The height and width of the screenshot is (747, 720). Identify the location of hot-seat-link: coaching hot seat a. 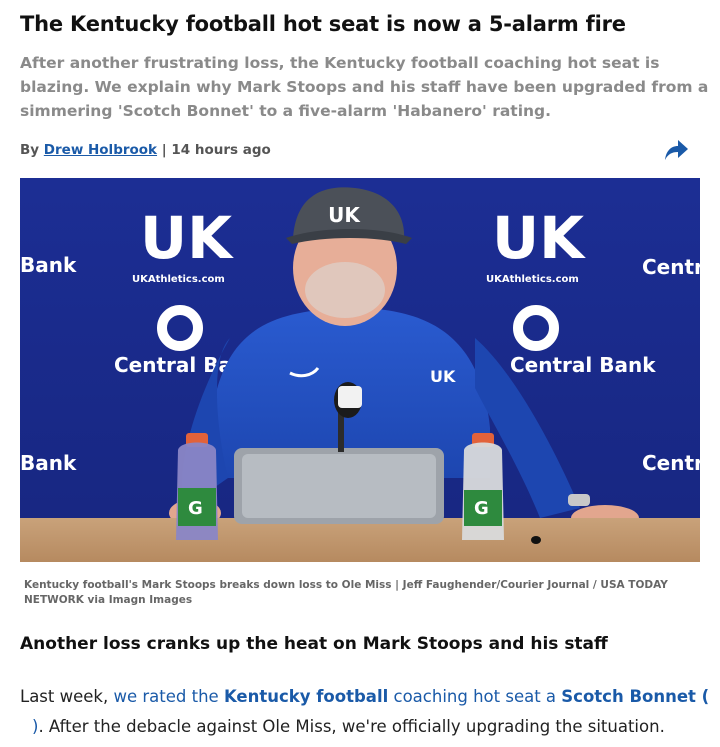
(475, 696).